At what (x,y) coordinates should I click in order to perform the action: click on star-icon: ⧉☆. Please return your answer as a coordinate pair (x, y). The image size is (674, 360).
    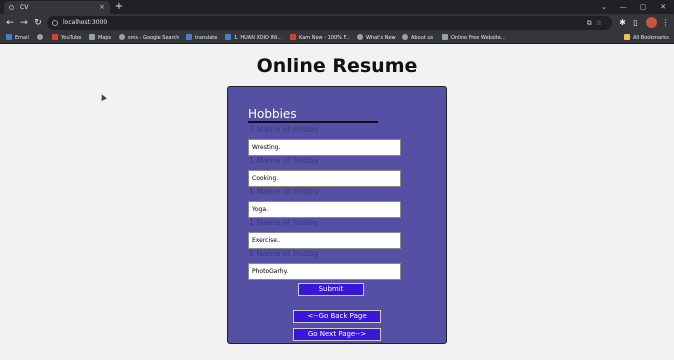
    Looking at the image, I should click on (596, 23).